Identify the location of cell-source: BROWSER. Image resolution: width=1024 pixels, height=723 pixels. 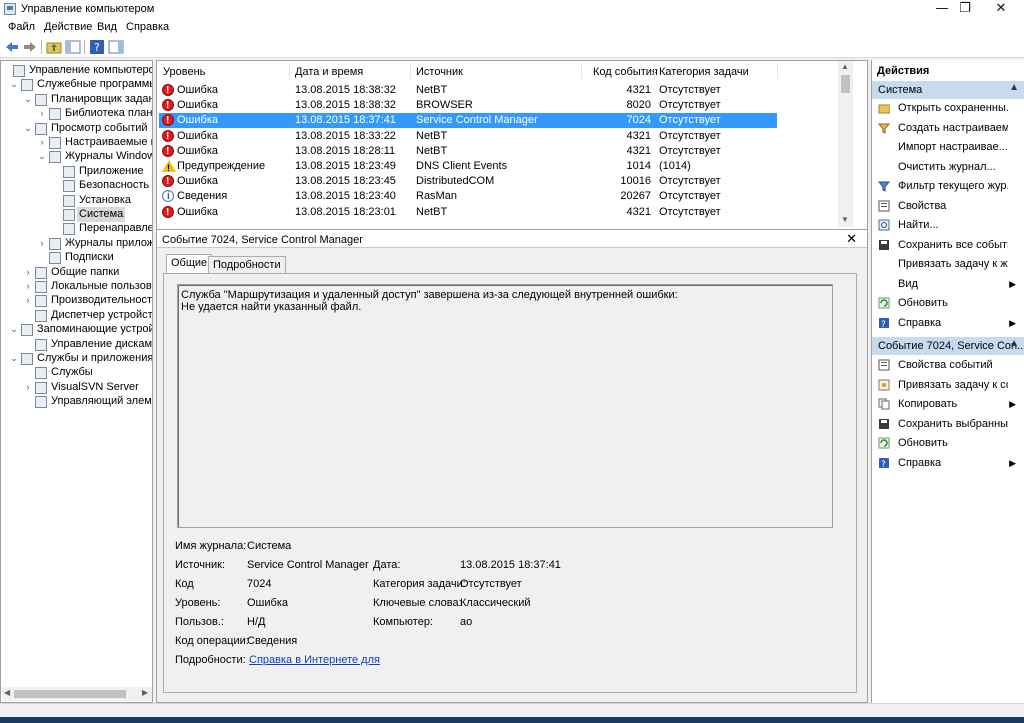
(444, 105).